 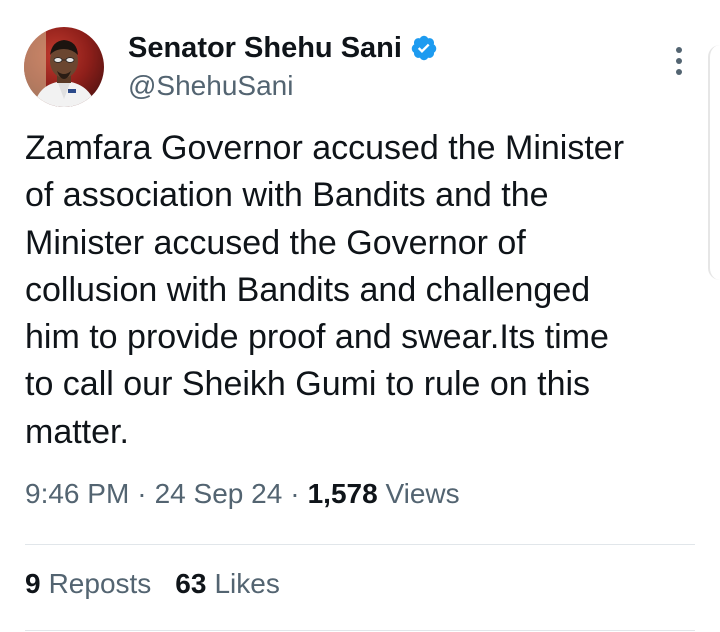 I want to click on tweet-meta: 9:46 PM · 24 Sep 24 · 1,578 Views, so click(x=242, y=494).